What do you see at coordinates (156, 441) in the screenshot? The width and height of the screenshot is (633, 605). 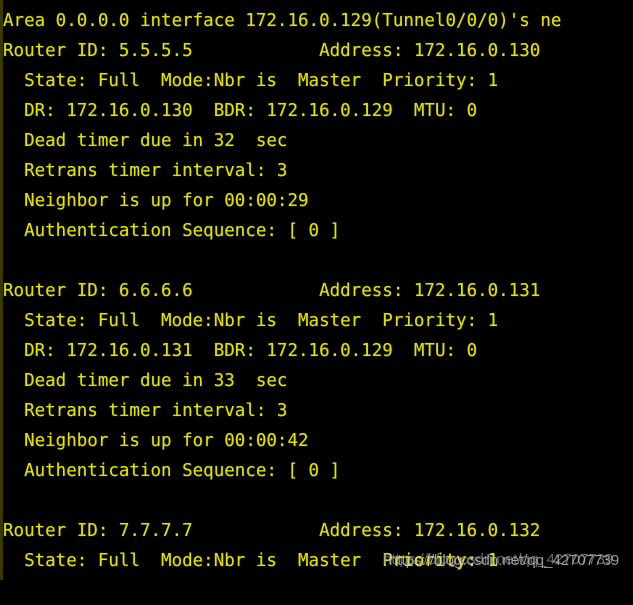 I see `terminal-line: Neighbor is up for 00:00:42` at bounding box center [156, 441].